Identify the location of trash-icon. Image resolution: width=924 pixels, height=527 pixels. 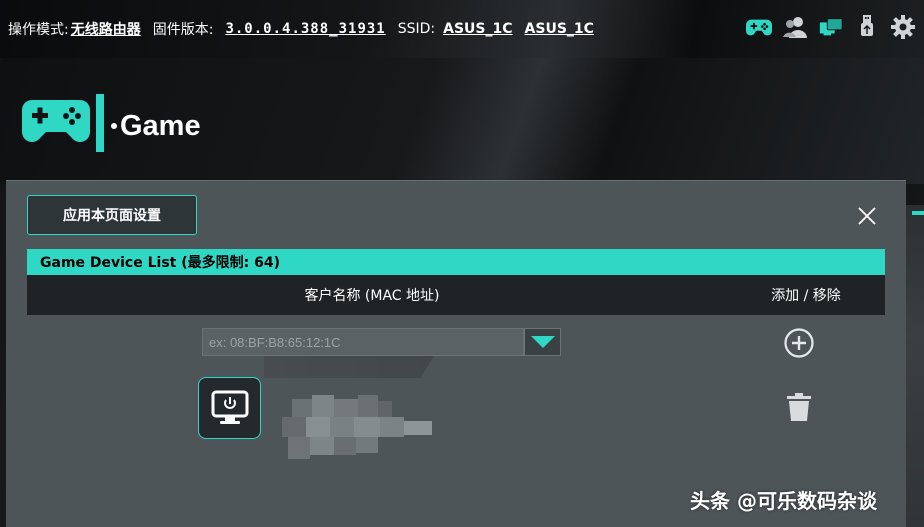
(799, 407).